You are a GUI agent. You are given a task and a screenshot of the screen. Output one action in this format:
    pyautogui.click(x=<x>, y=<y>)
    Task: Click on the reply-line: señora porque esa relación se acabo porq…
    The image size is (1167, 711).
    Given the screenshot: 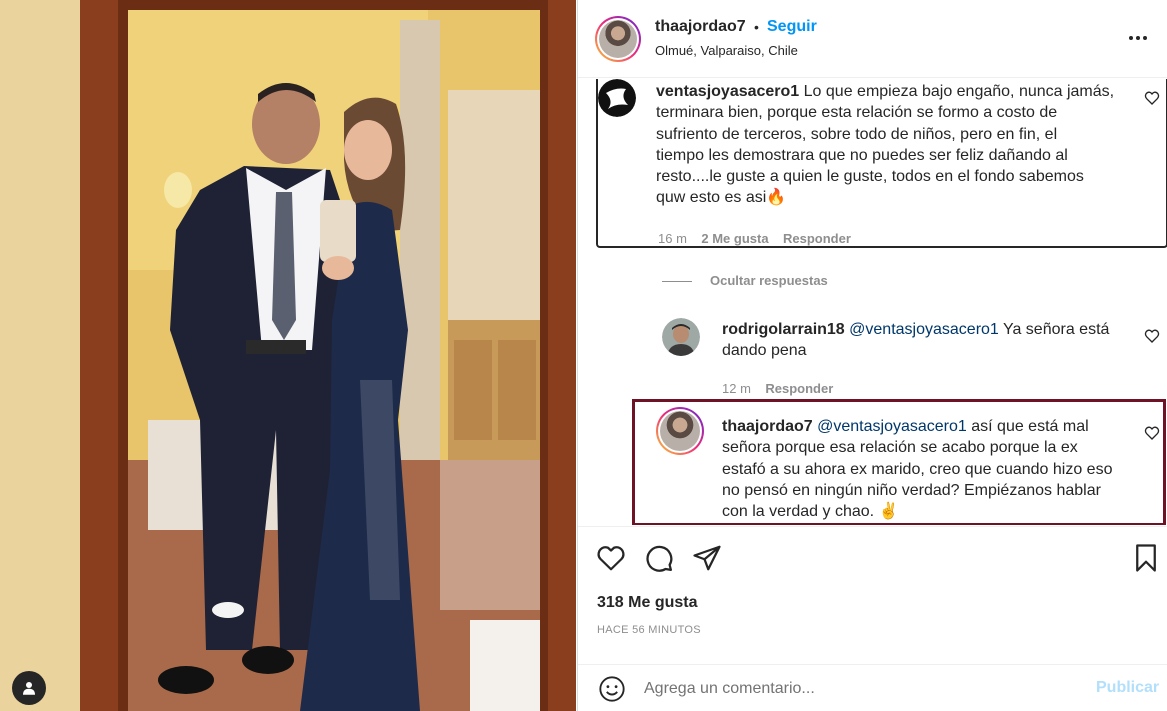 What is the action you would take?
    pyautogui.click(x=900, y=448)
    